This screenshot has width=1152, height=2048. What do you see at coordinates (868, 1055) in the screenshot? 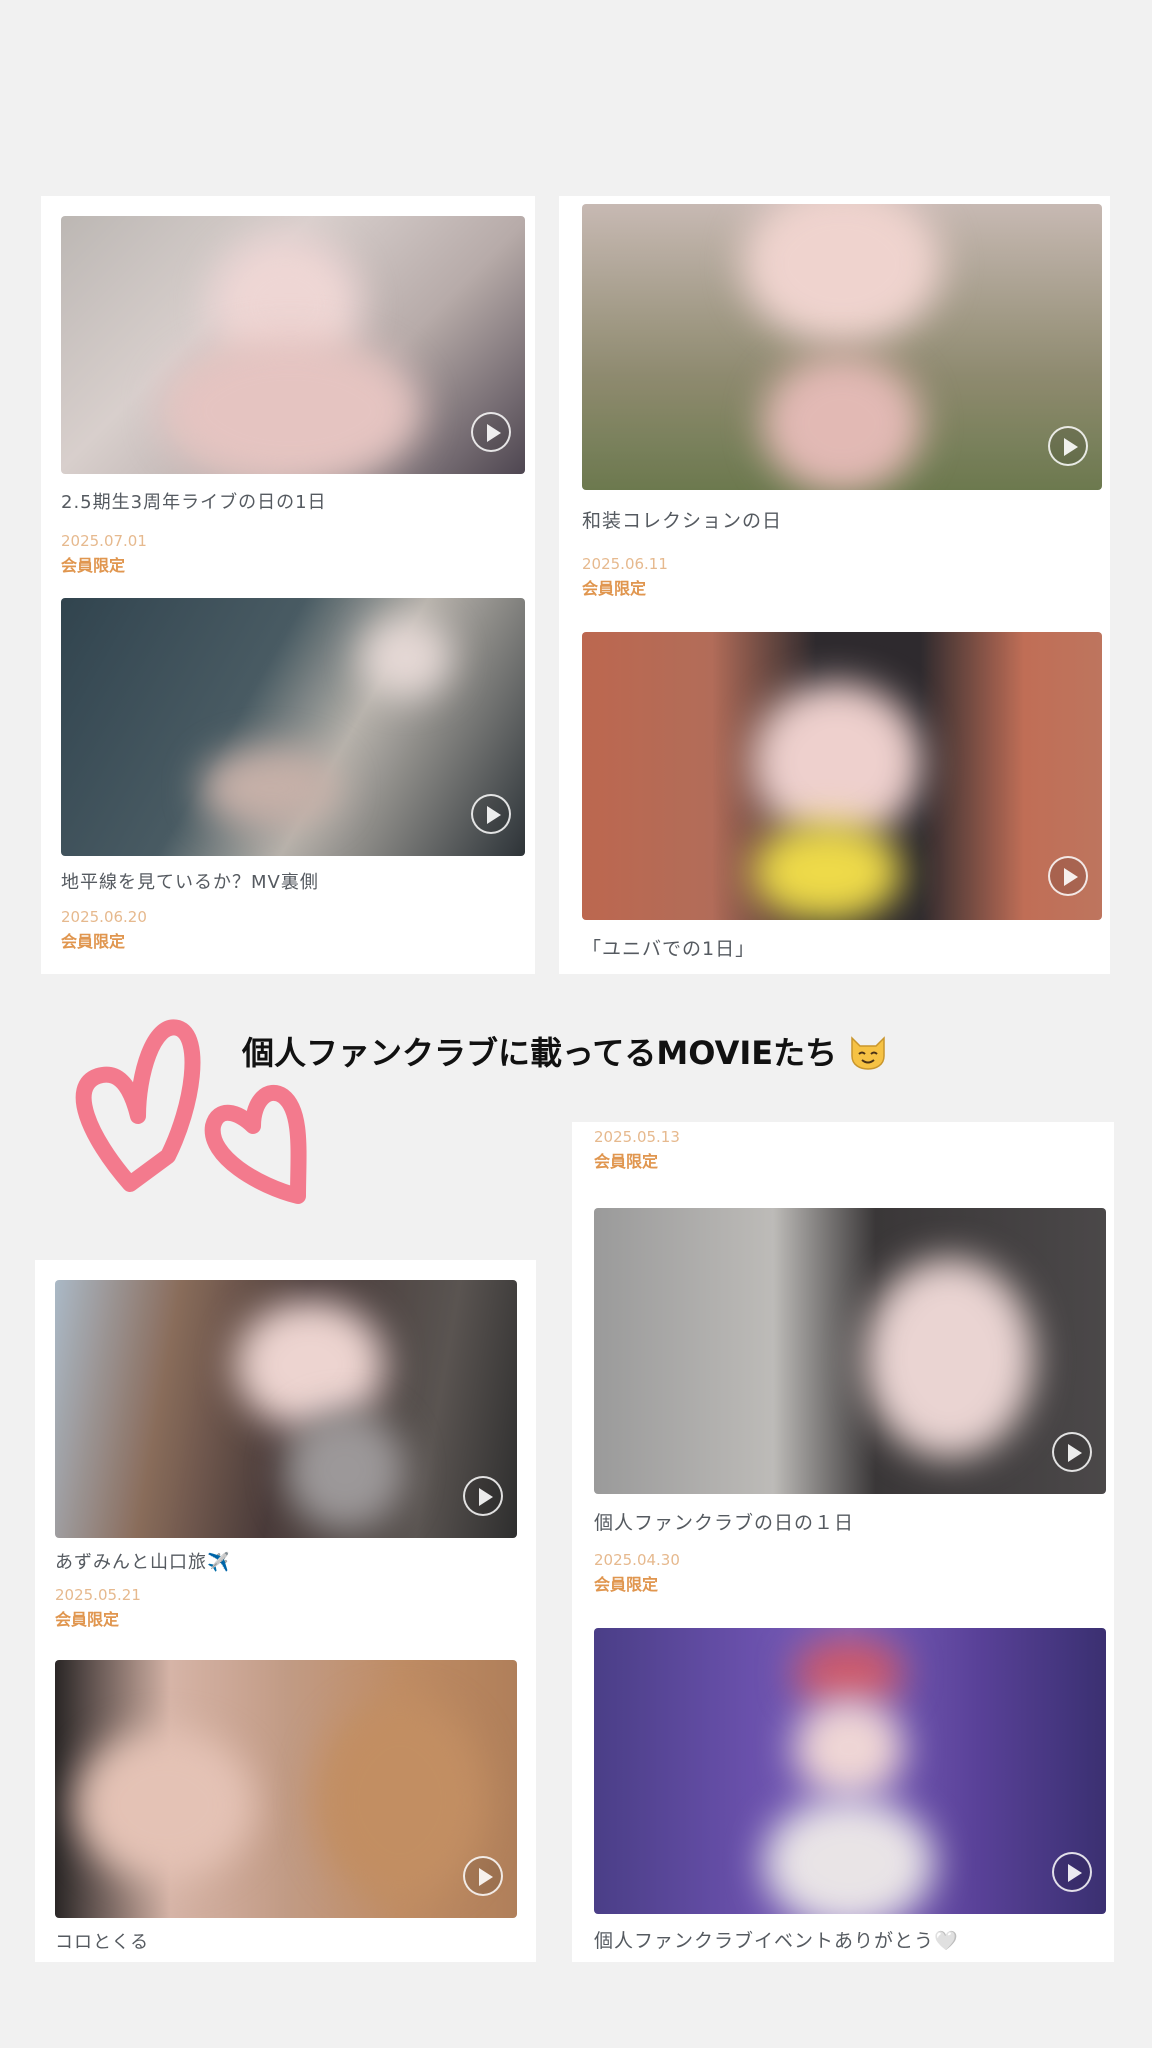
I see `cat-face-icon` at bounding box center [868, 1055].